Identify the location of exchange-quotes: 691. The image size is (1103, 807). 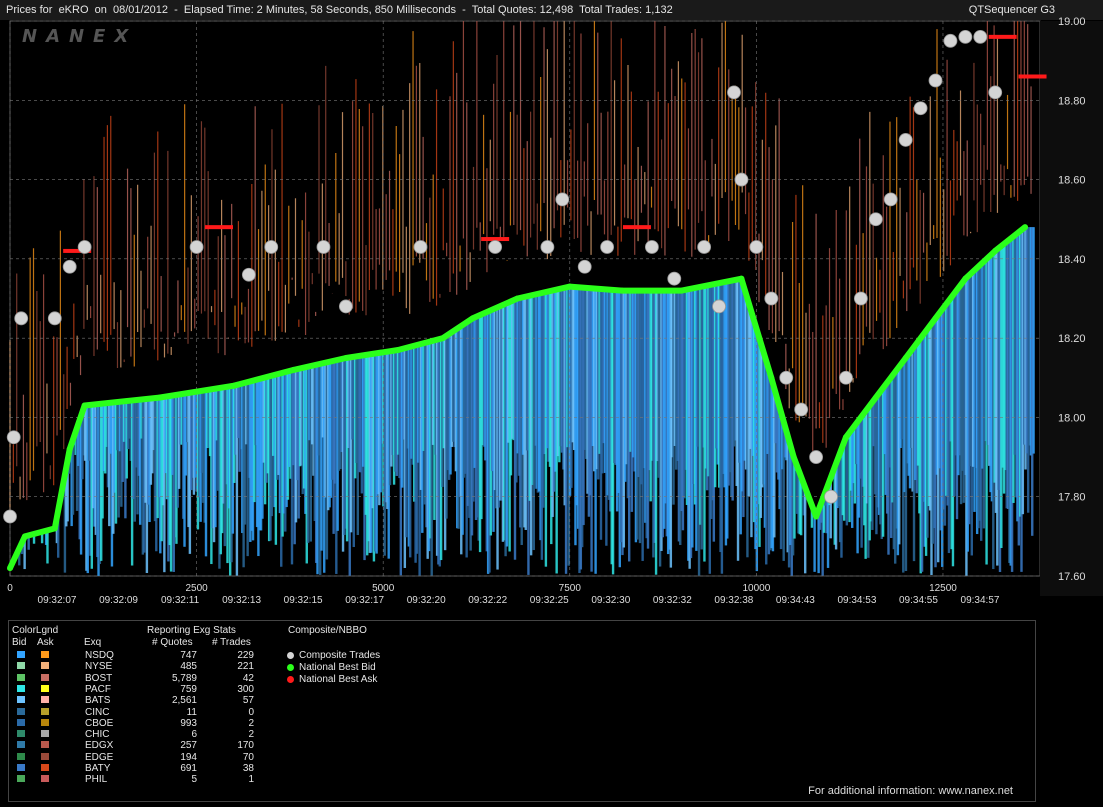
(188, 768).